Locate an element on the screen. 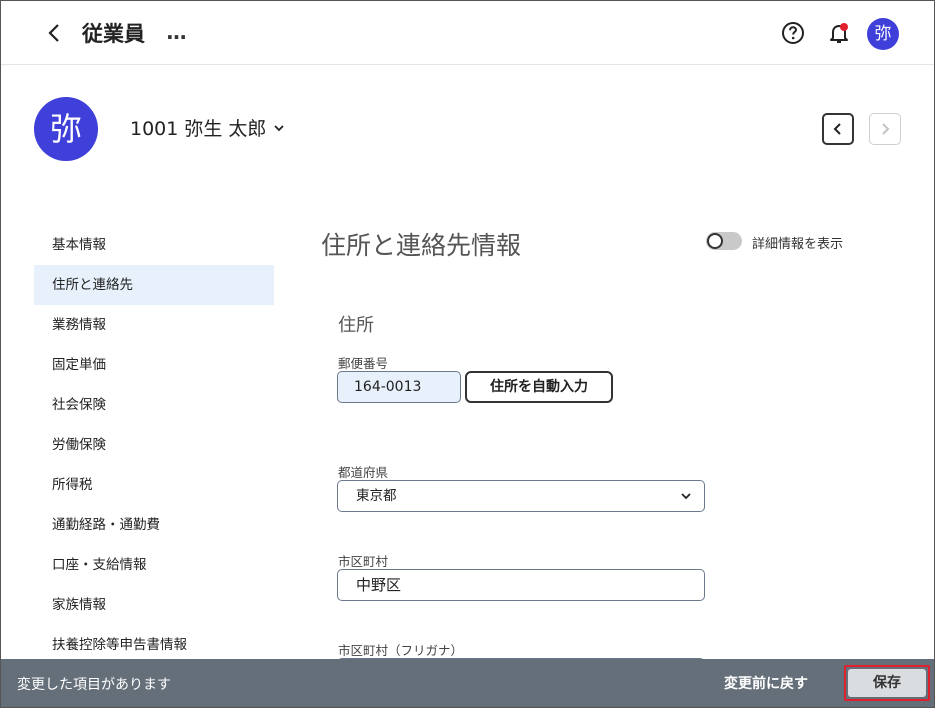  help-icon is located at coordinates (793, 33).